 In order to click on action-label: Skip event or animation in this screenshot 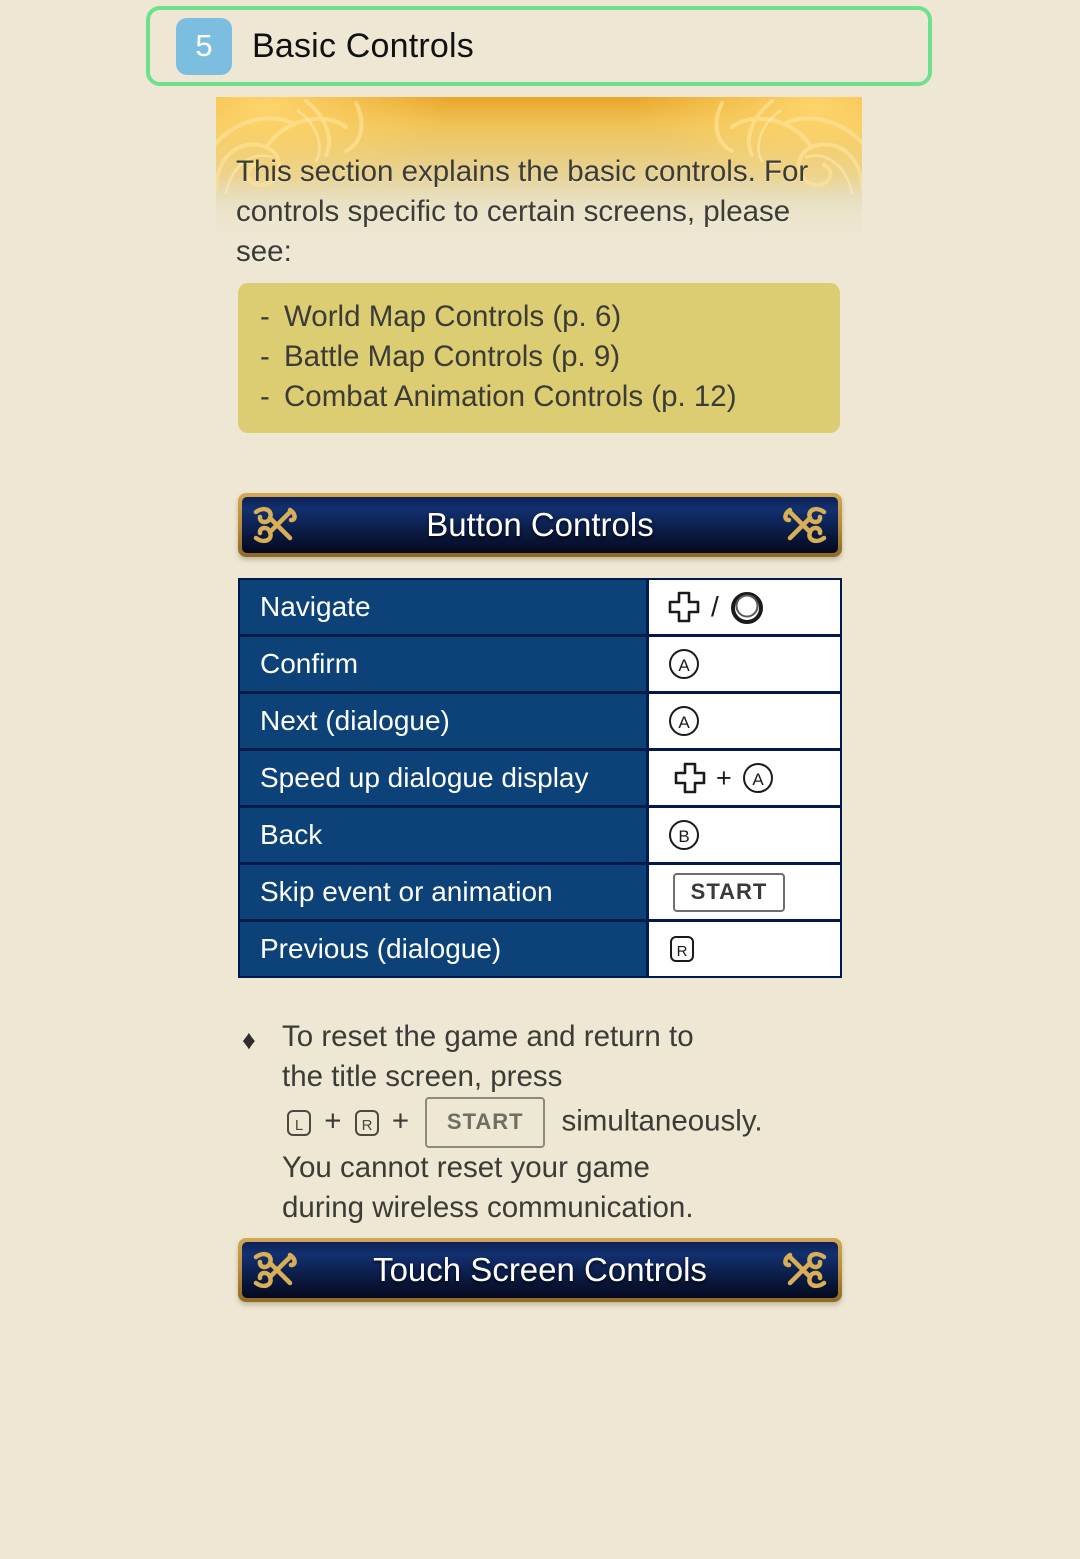, I will do `click(443, 892)`.